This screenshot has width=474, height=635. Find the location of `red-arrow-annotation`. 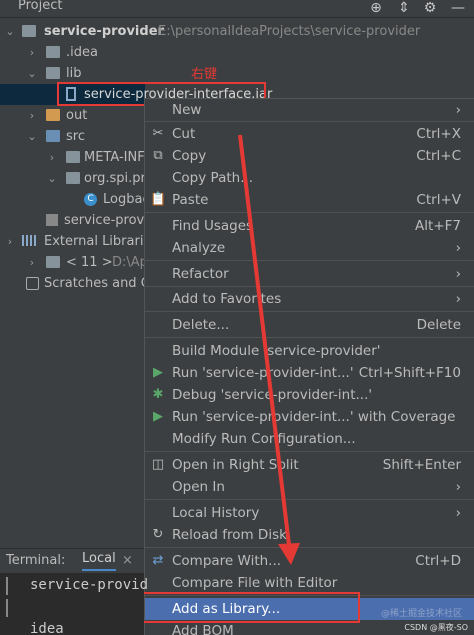

red-arrow-annotation is located at coordinates (269, 349).